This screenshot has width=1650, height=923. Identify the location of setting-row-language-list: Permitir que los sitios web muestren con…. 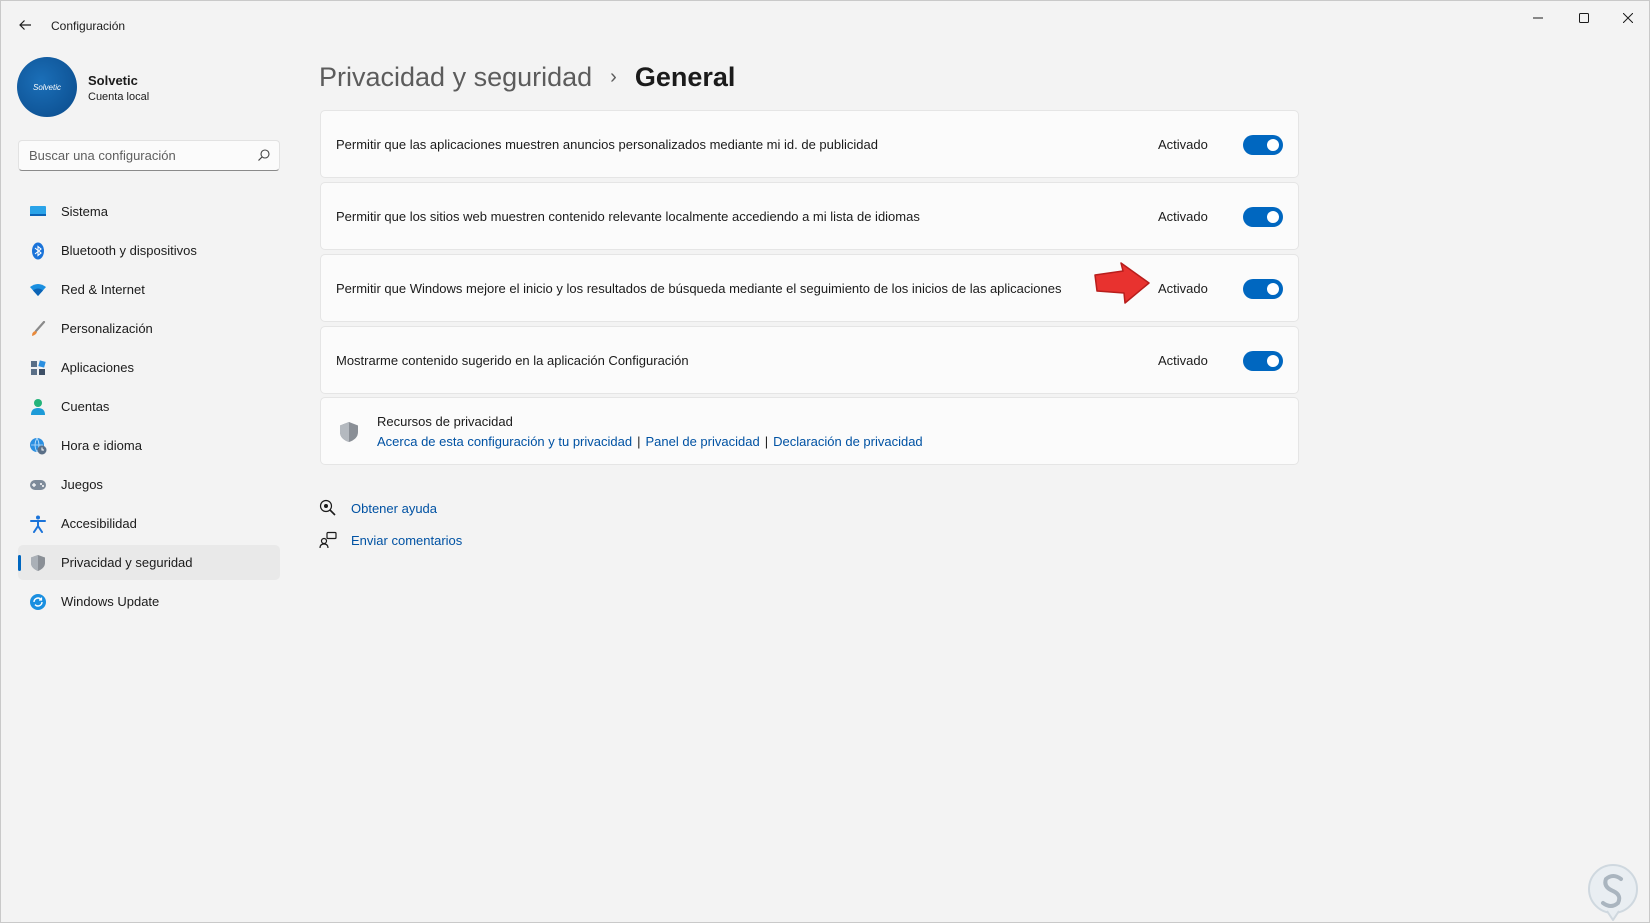
(809, 216).